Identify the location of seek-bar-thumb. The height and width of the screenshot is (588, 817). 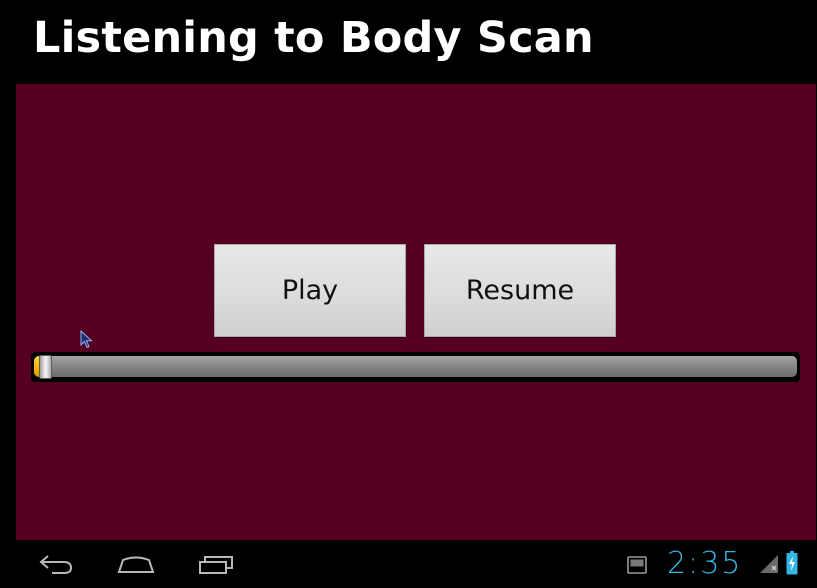
(45, 367).